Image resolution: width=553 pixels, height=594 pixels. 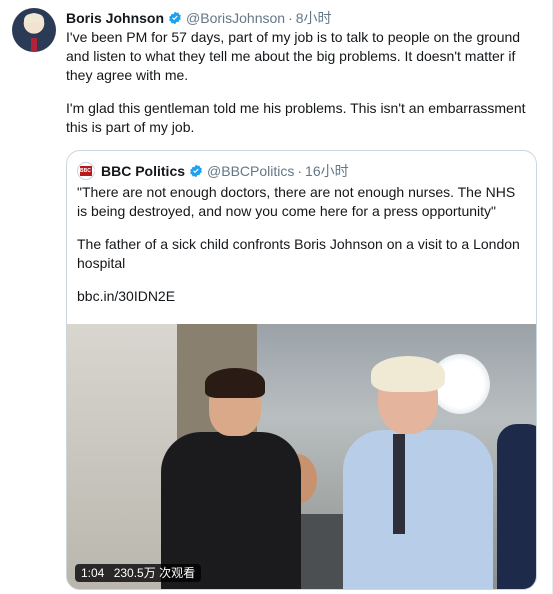 What do you see at coordinates (154, 573) in the screenshot?
I see `video-view-count: 230.5万 次观看` at bounding box center [154, 573].